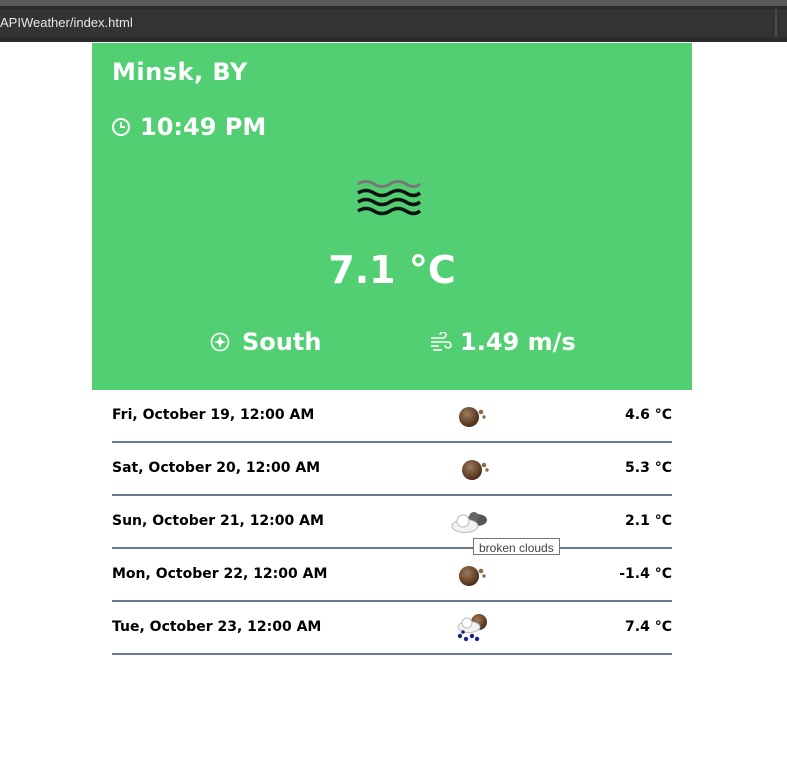 The height and width of the screenshot is (766, 787). What do you see at coordinates (648, 521) in the screenshot?
I see `forecast-temp: 2.1 °C` at bounding box center [648, 521].